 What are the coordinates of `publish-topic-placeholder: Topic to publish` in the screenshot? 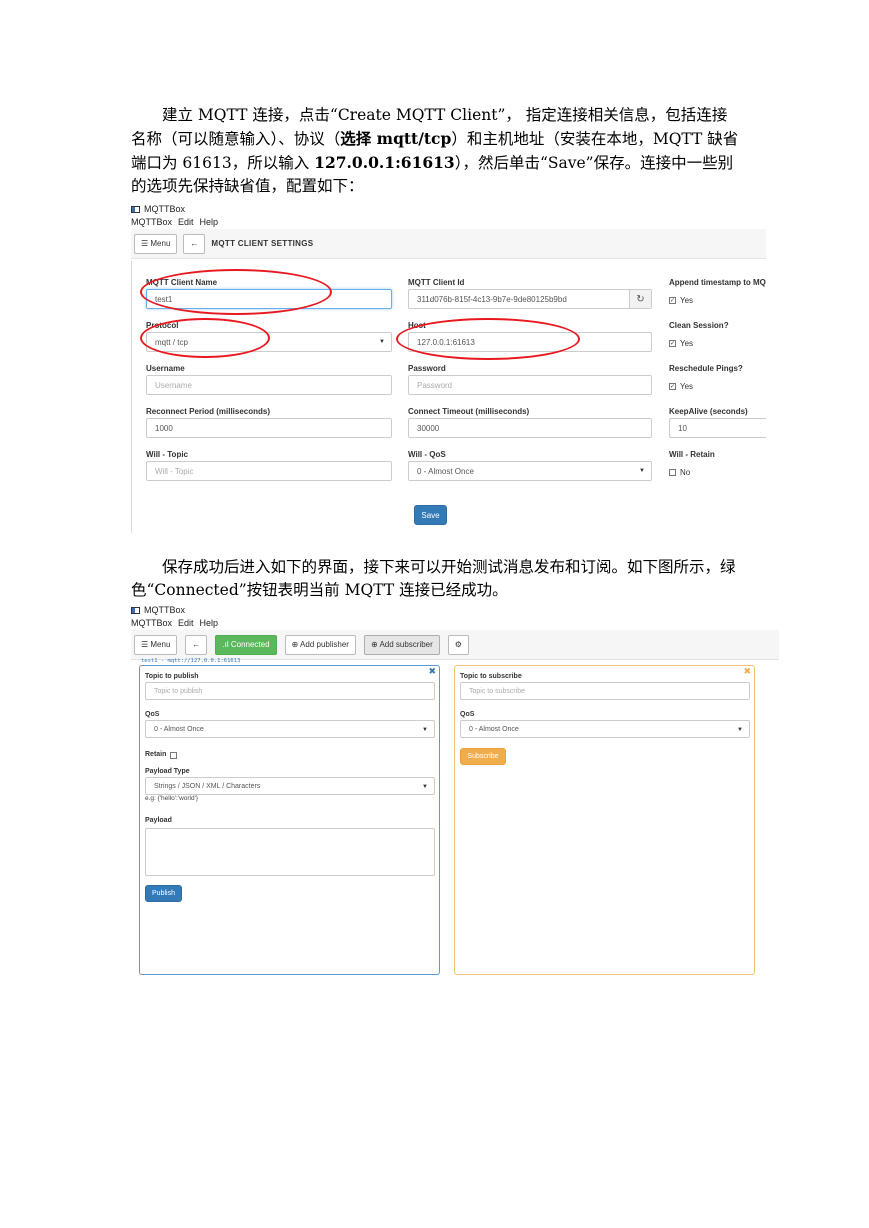 It's located at (178, 691).